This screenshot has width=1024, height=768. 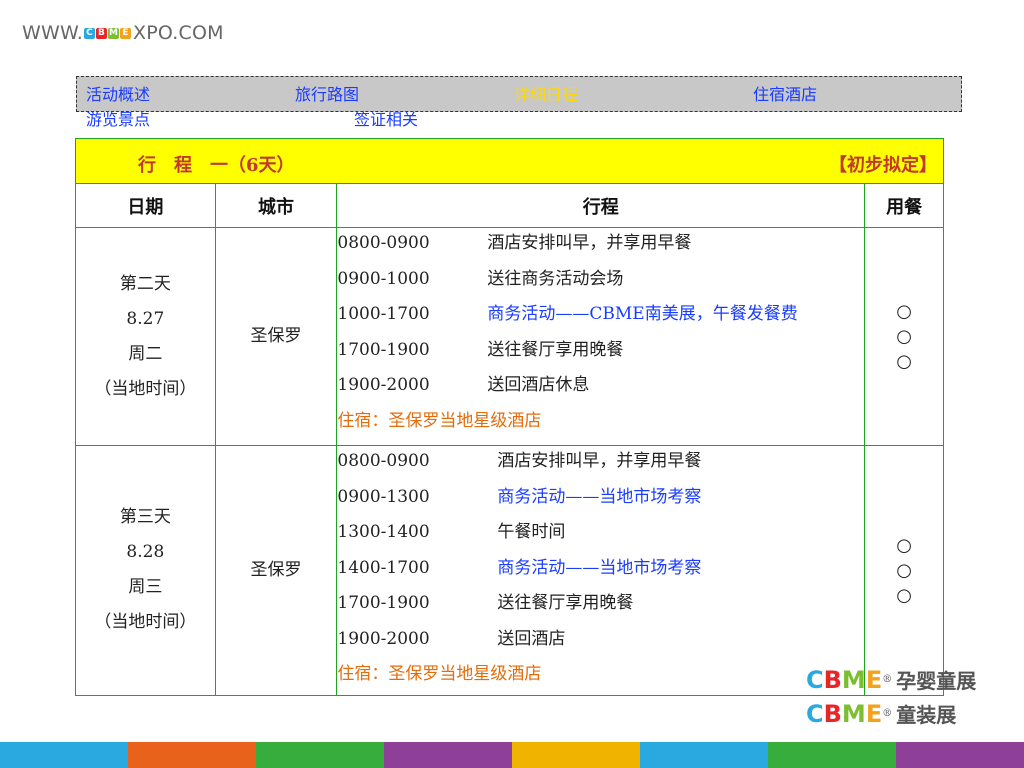 I want to click on day-cell: 第三天 8.28 周三 （当地时间）, so click(x=145, y=570).